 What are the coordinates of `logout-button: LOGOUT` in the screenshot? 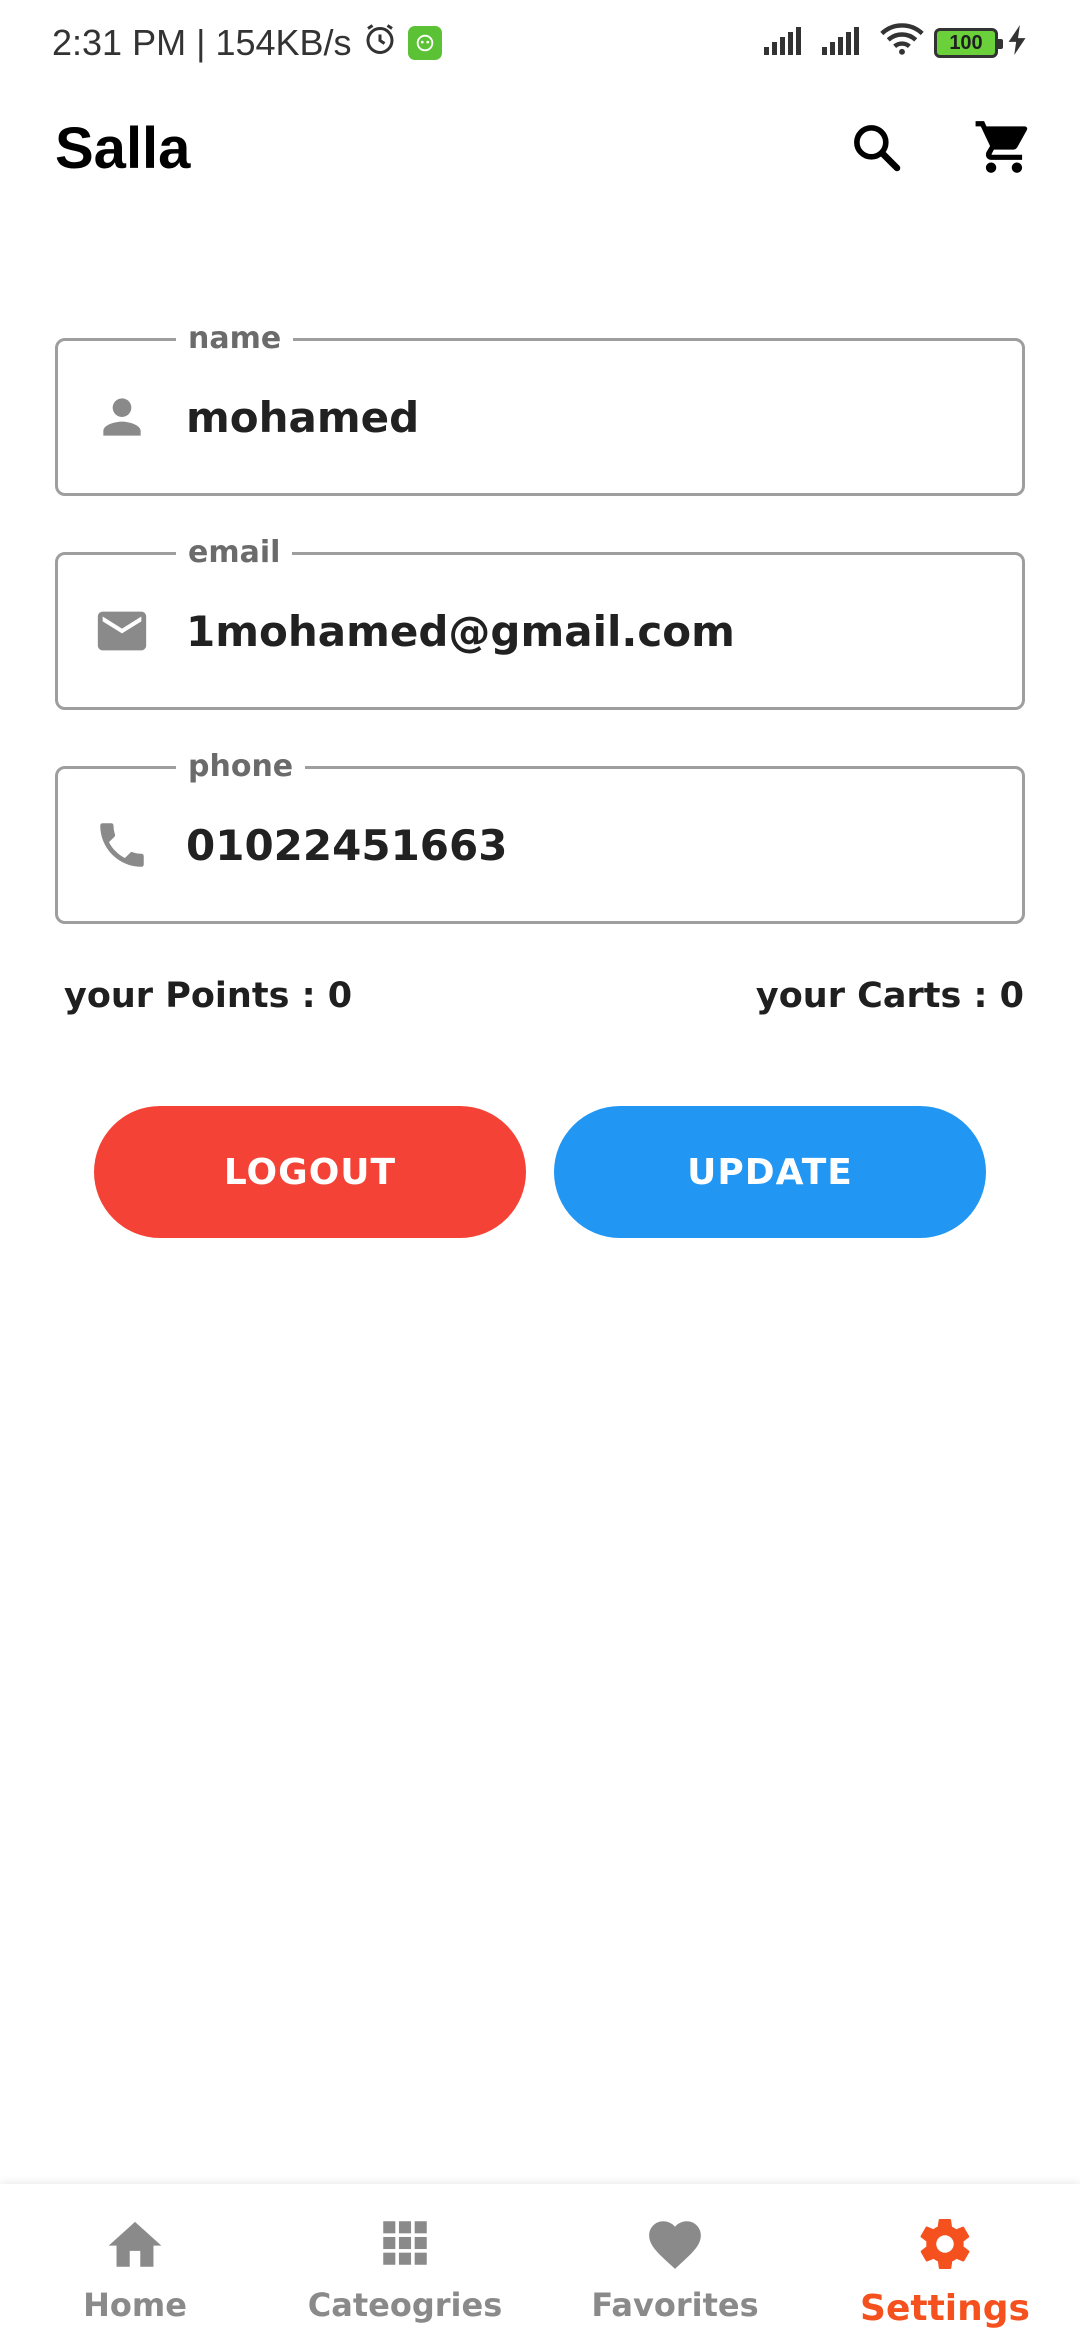 It's located at (310, 1172).